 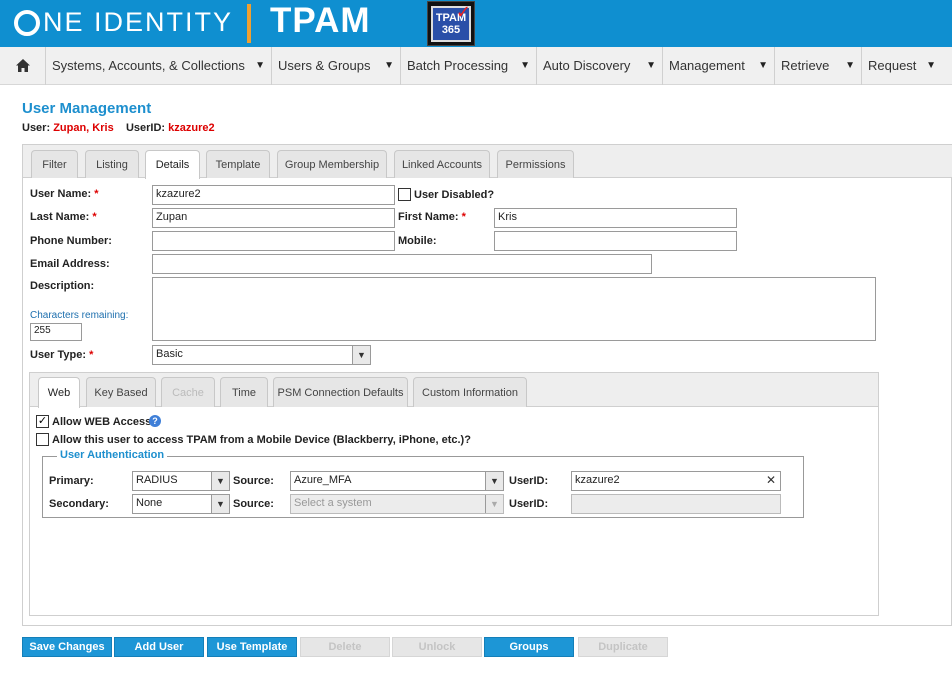 What do you see at coordinates (615, 218) in the screenshot?
I see `first-name-input: Kris` at bounding box center [615, 218].